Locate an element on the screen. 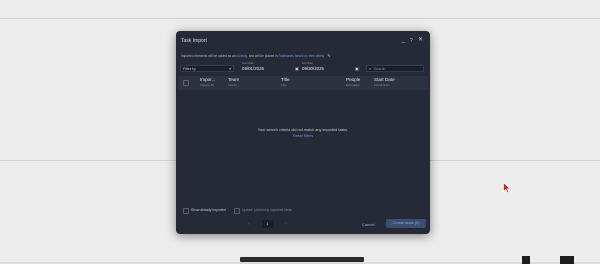  next-page-icon: › is located at coordinates (285, 223).